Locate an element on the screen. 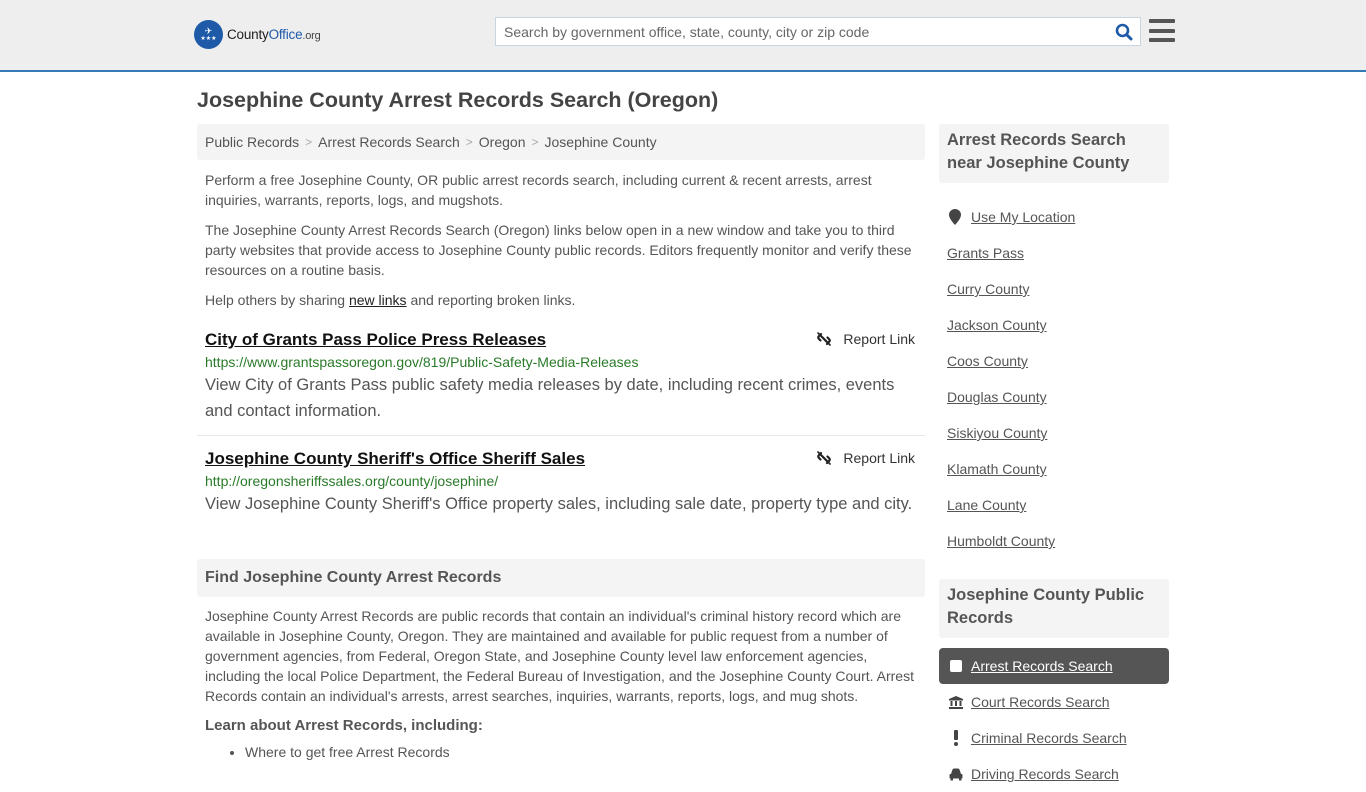  hamburger-menu-button is located at coordinates (1162, 30).